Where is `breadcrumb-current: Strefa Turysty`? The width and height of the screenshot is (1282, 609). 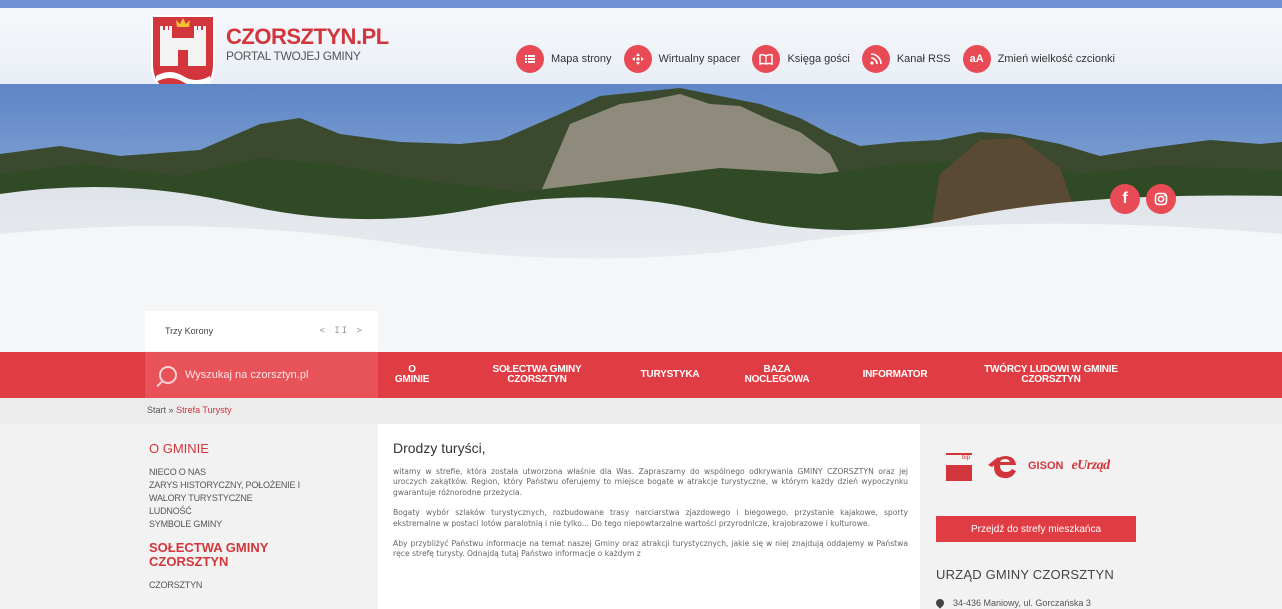
breadcrumb-current: Strefa Turysty is located at coordinates (204, 410).